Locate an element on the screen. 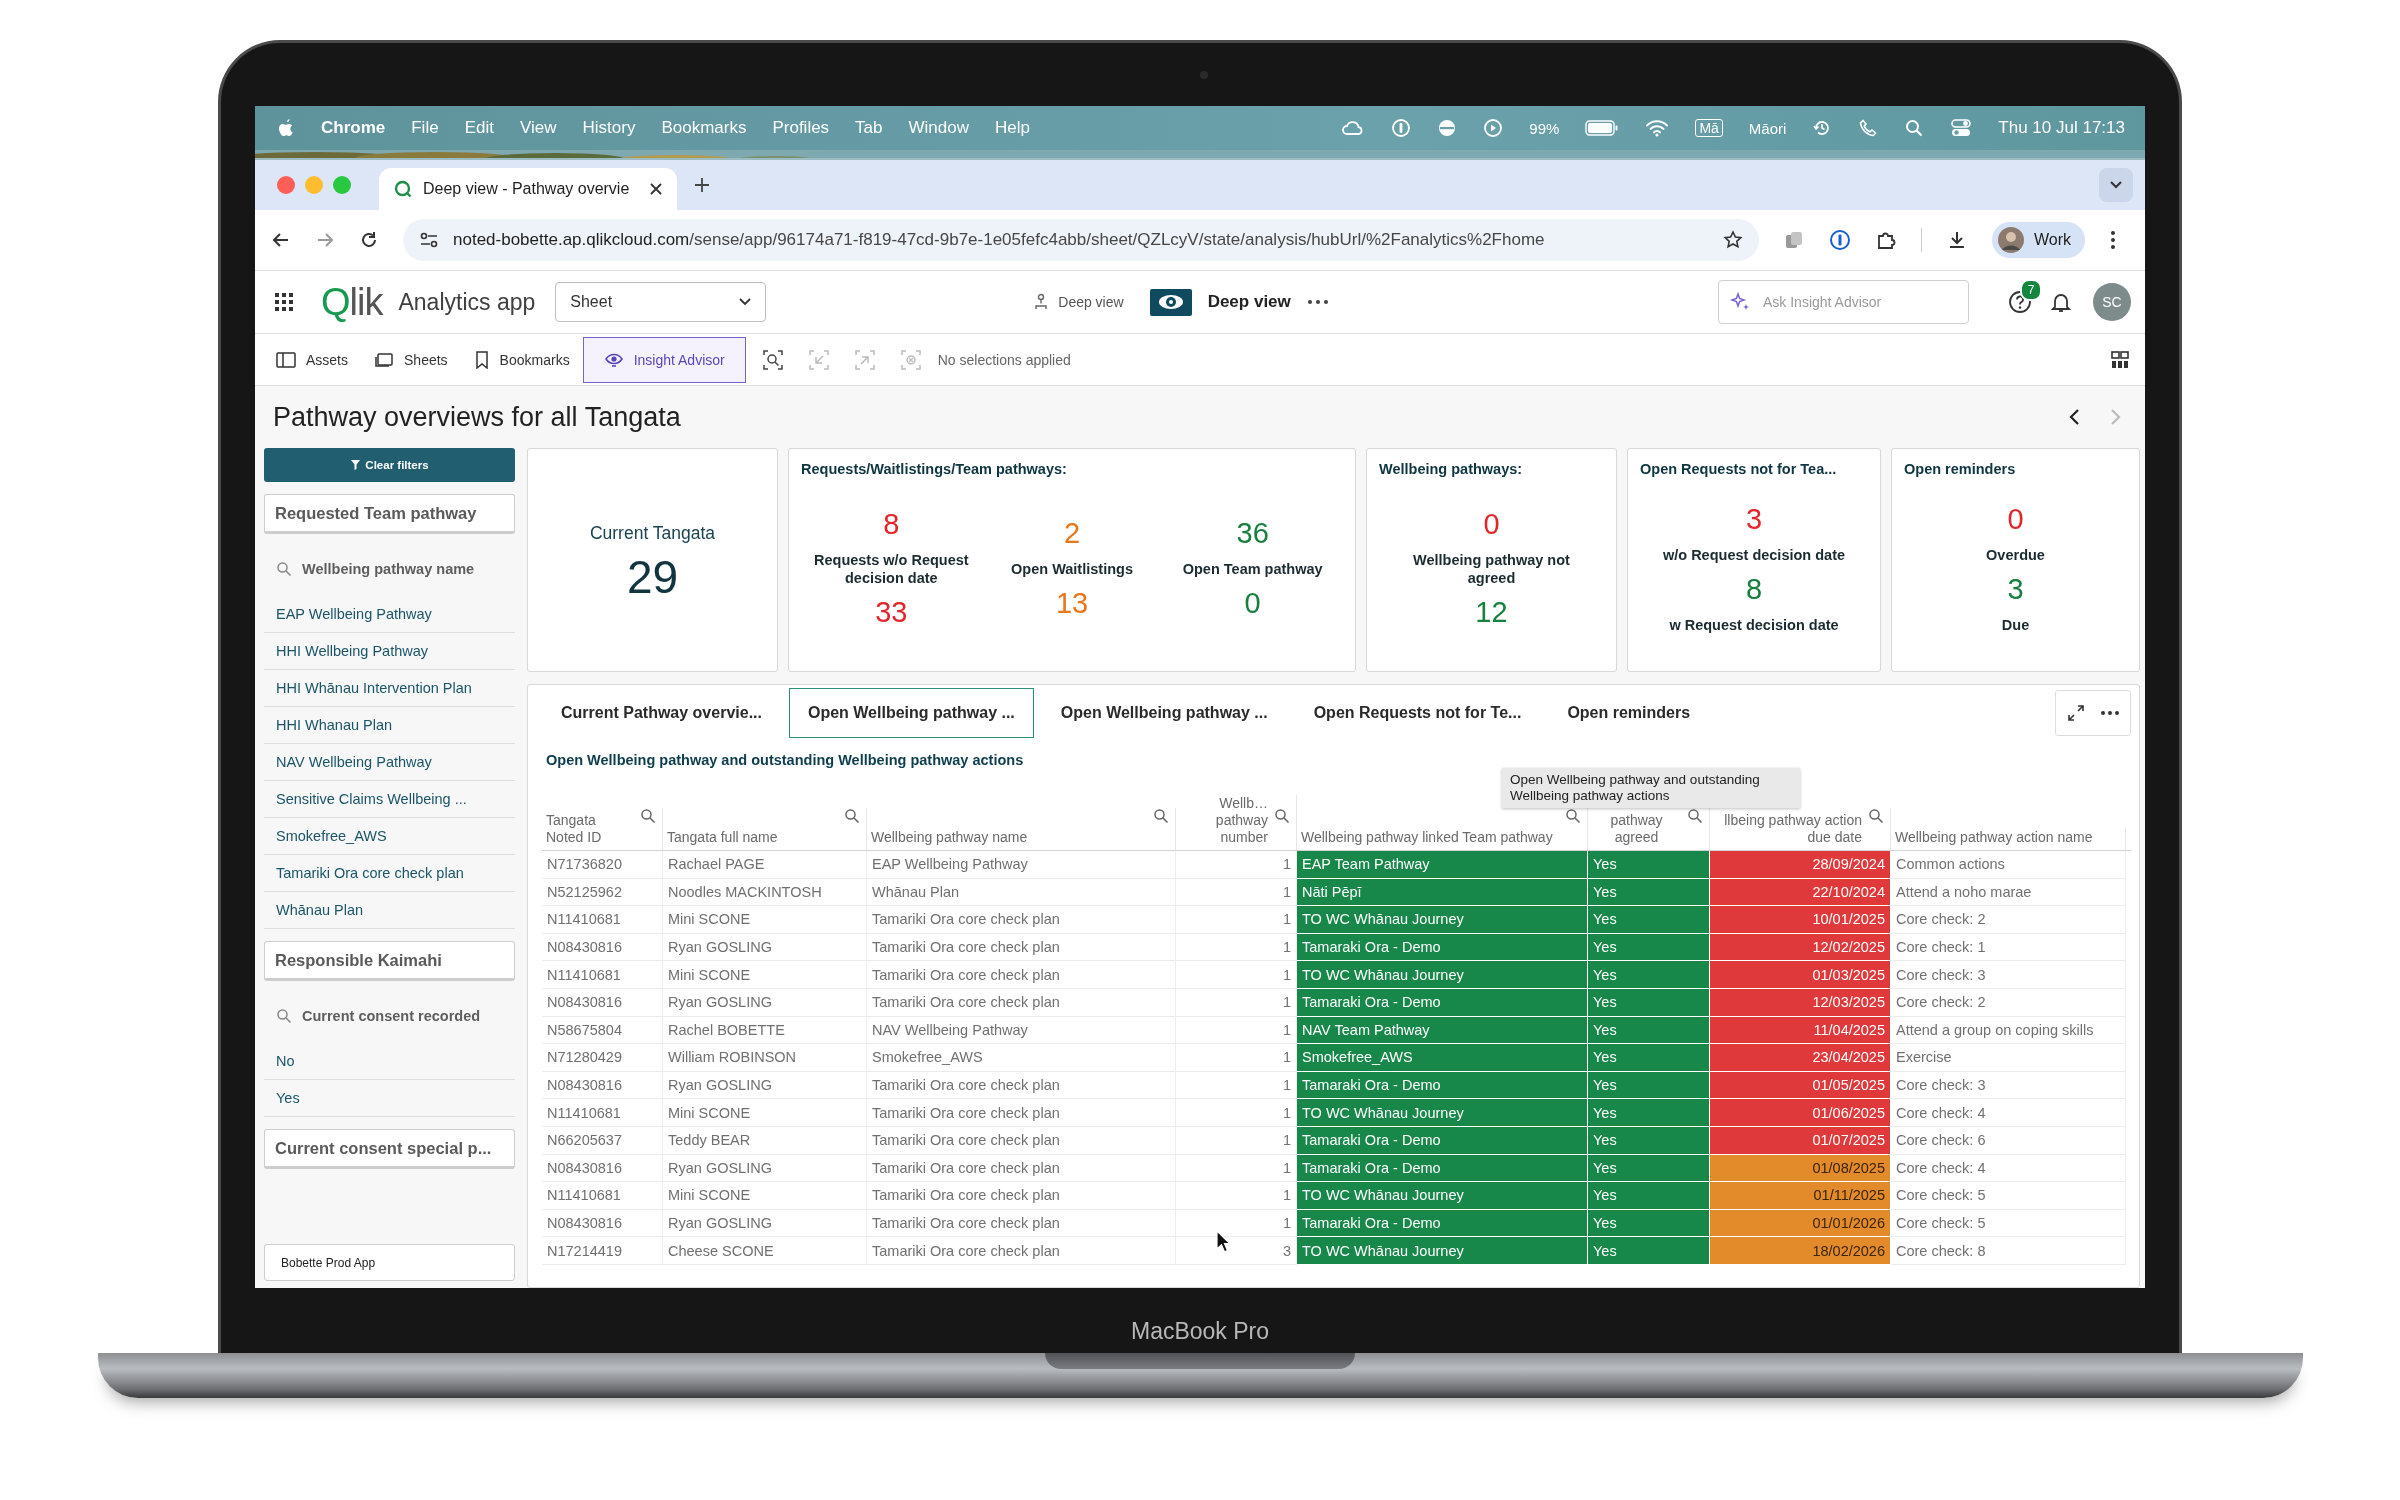 The height and width of the screenshot is (1500, 2400). filter-value: HHI Whānau Intervention Plan is located at coordinates (389, 688).